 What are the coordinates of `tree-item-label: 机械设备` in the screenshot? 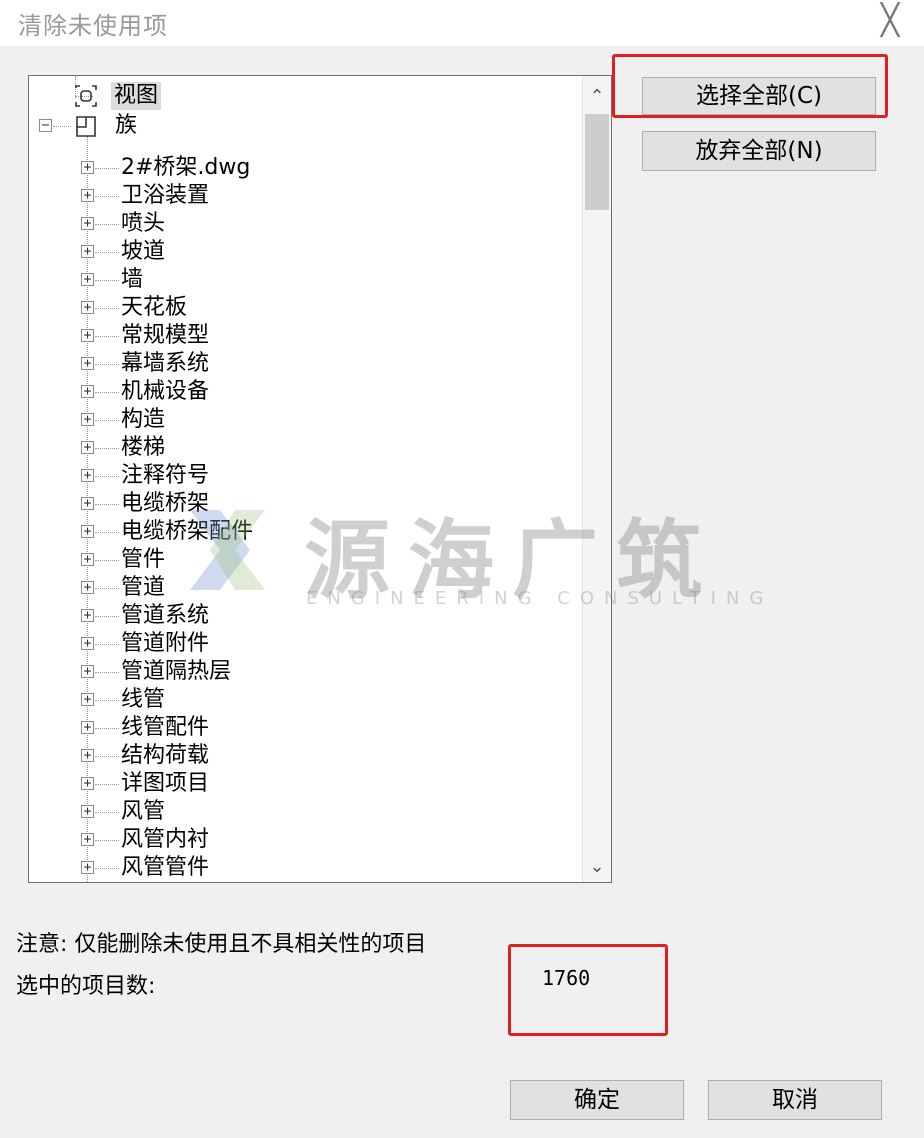 It's located at (165, 391).